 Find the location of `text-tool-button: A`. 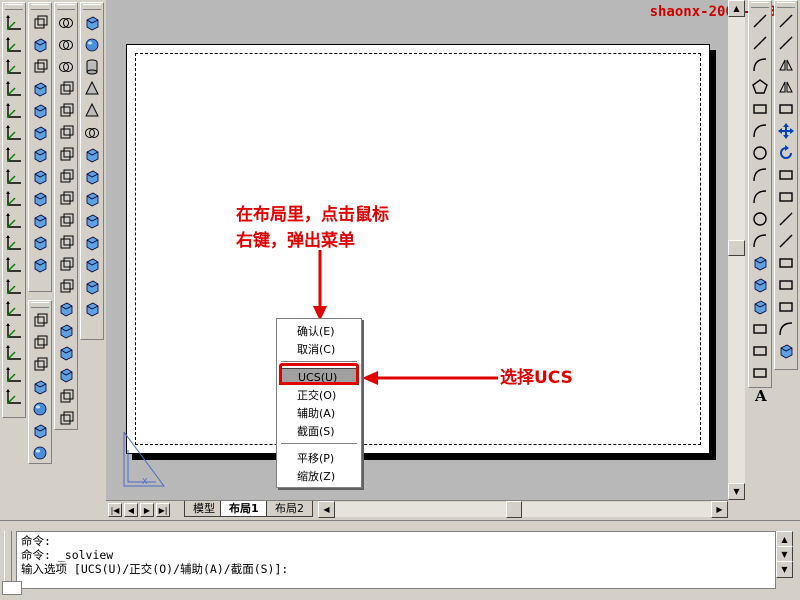

text-tool-button: A is located at coordinates (760, 395).